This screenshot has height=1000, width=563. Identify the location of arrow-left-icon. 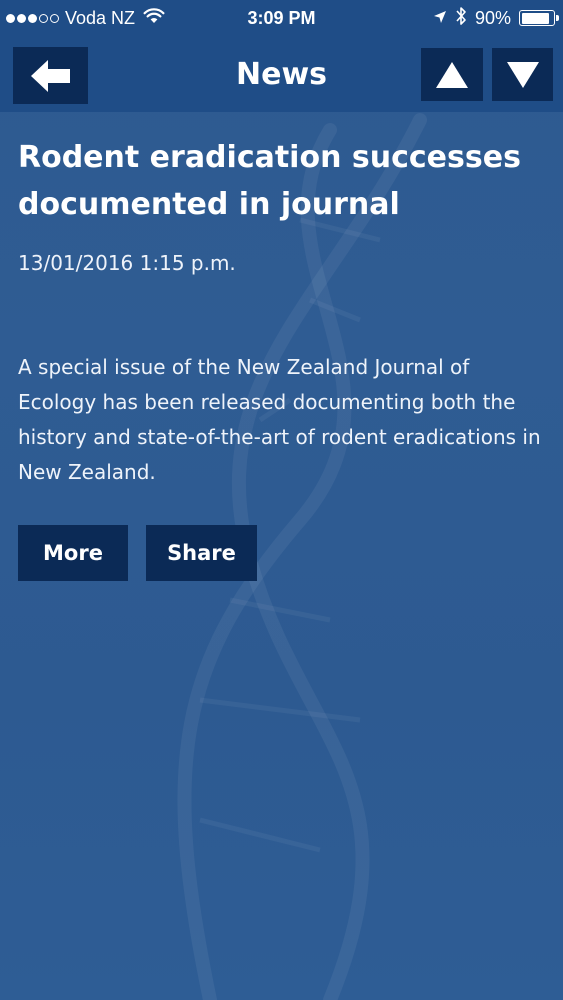
(50, 75).